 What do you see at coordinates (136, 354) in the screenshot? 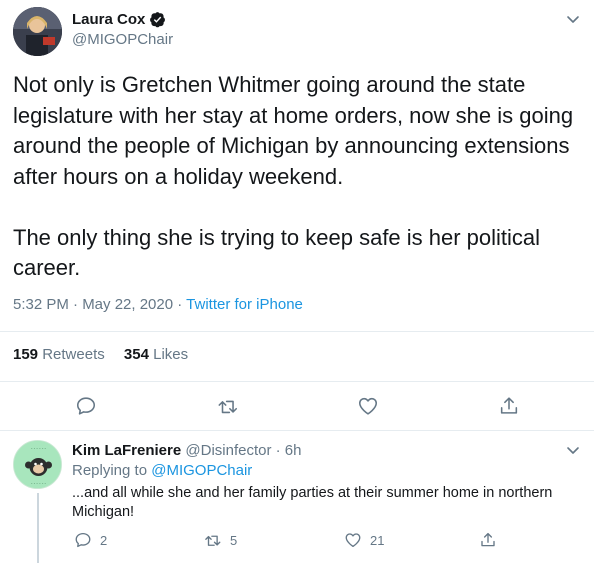
I see `likes-count: 354` at bounding box center [136, 354].